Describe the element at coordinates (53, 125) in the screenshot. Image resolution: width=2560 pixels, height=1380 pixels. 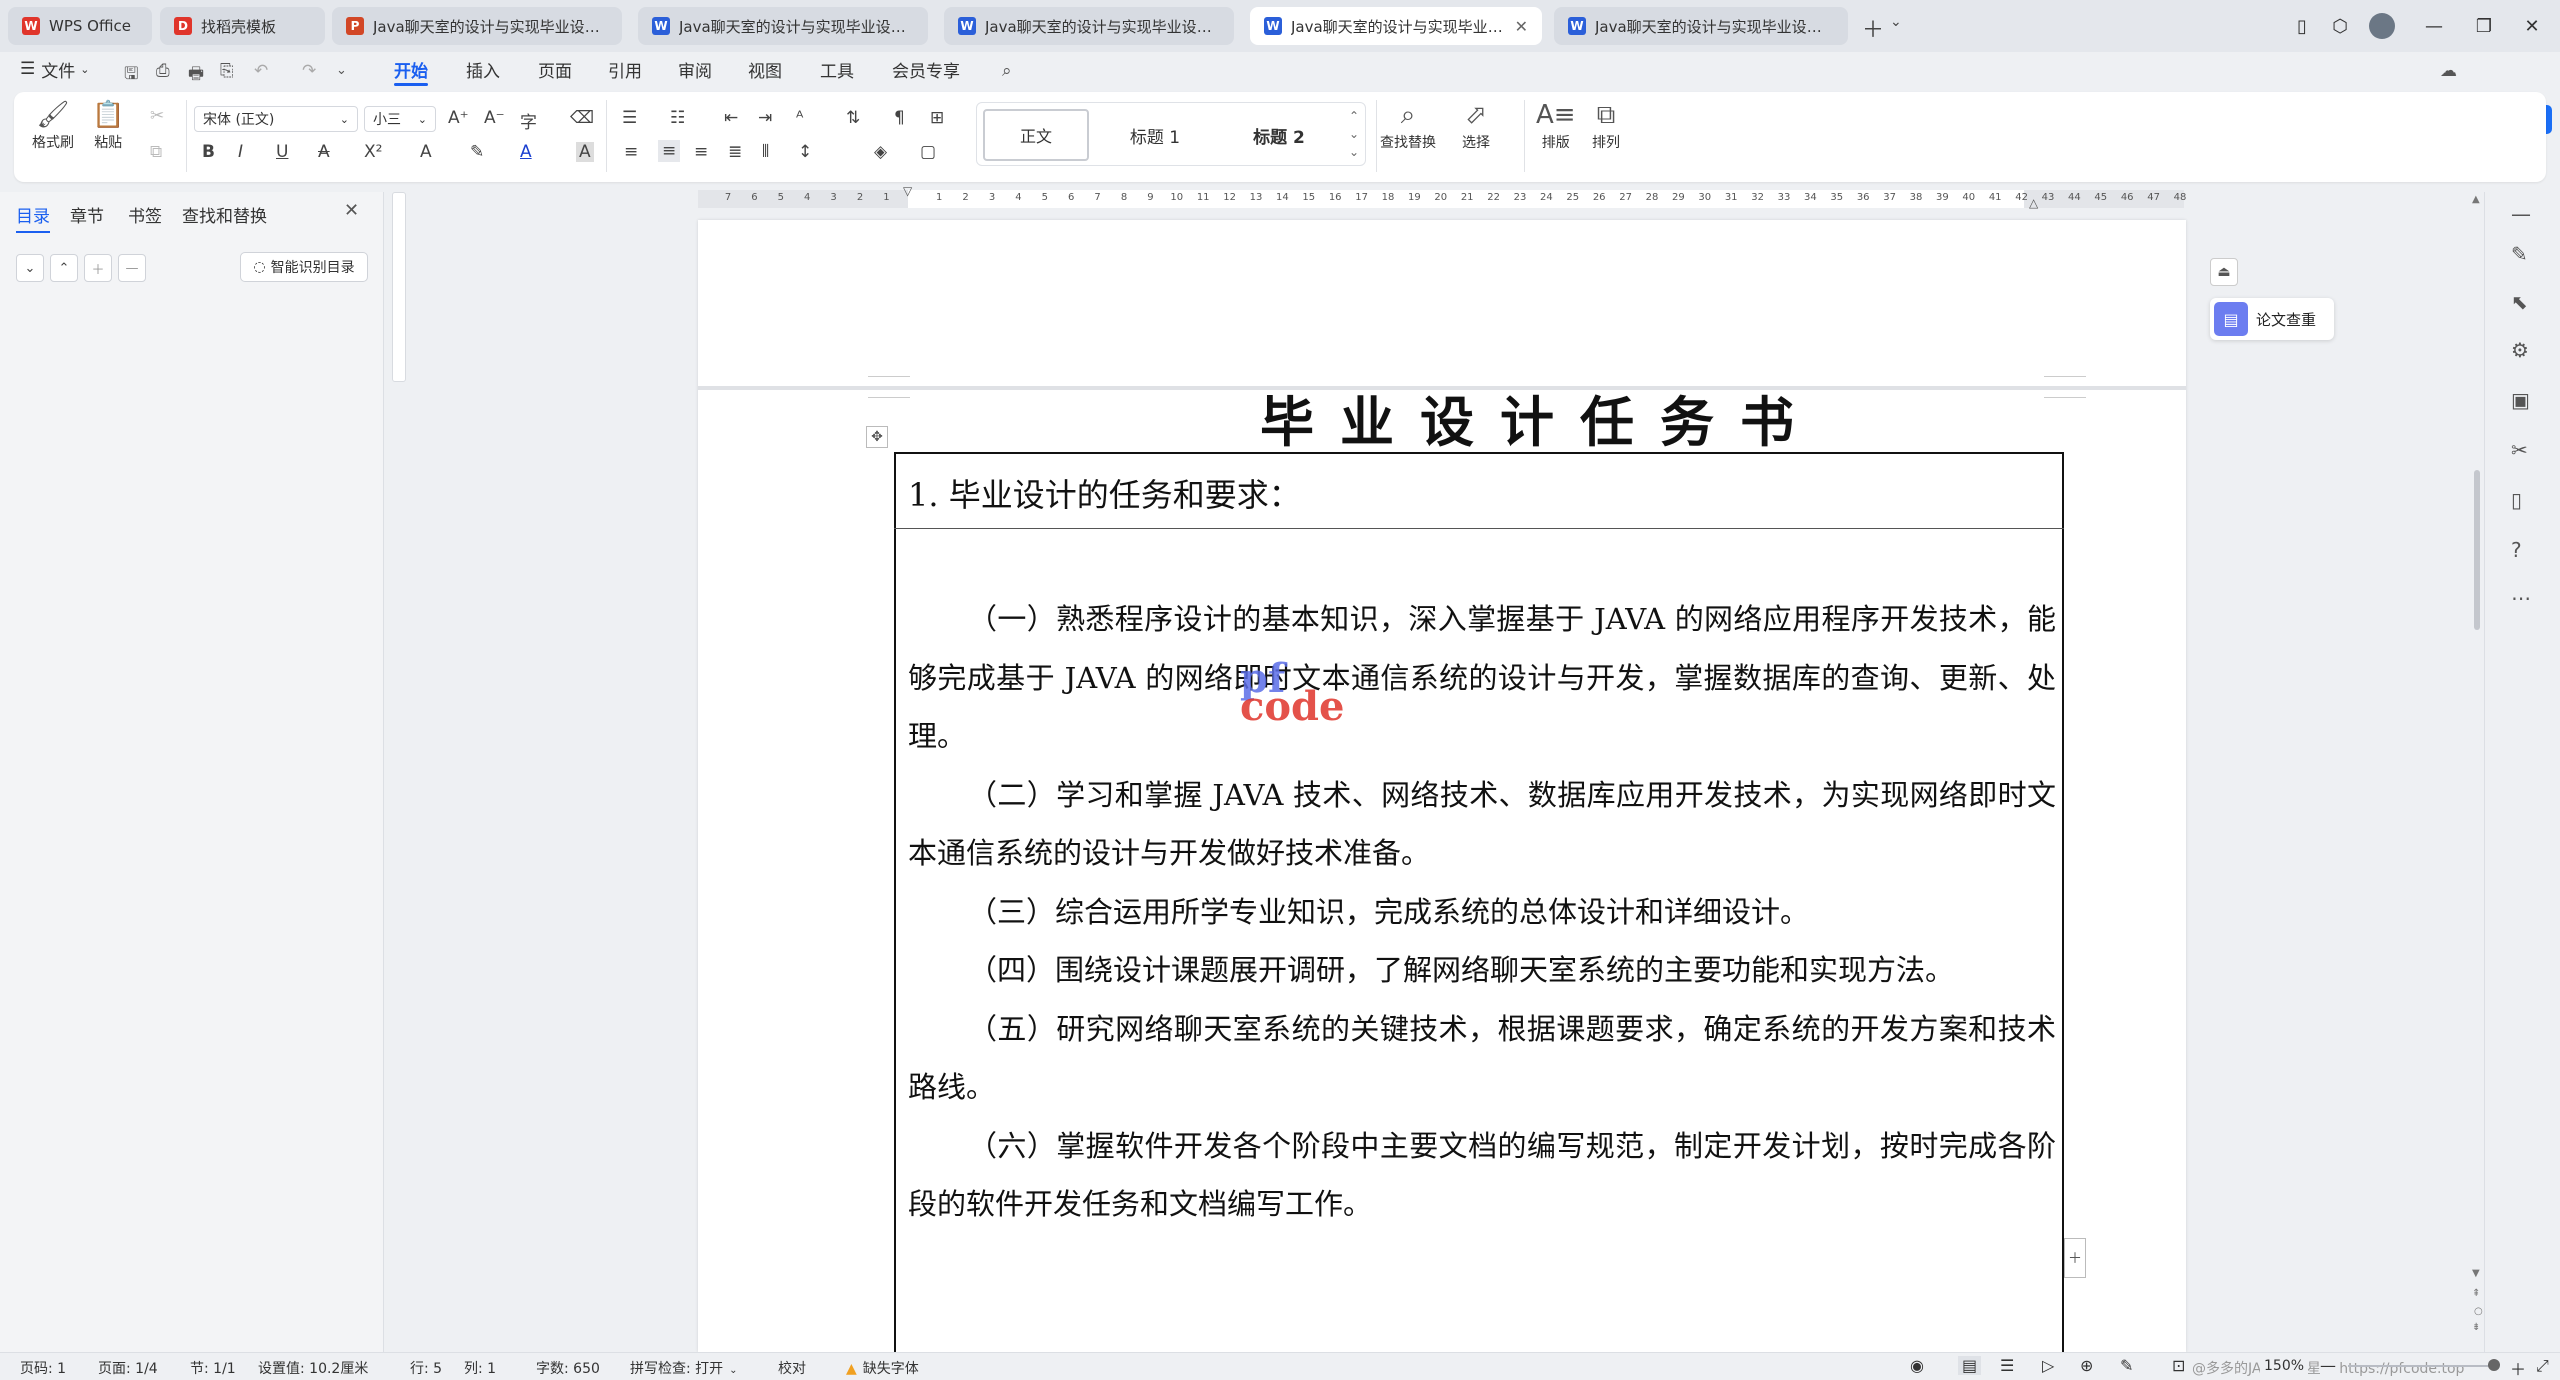
I see `format-painter-button: 🖌 格式刷` at that location.